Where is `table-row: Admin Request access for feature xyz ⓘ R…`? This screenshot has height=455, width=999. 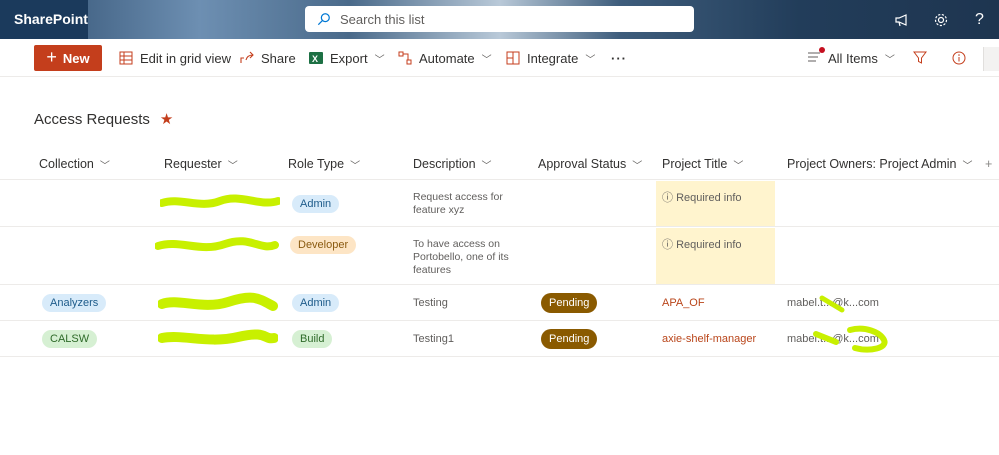 table-row: Admin Request access for feature xyz ⓘ R… is located at coordinates (499, 204).